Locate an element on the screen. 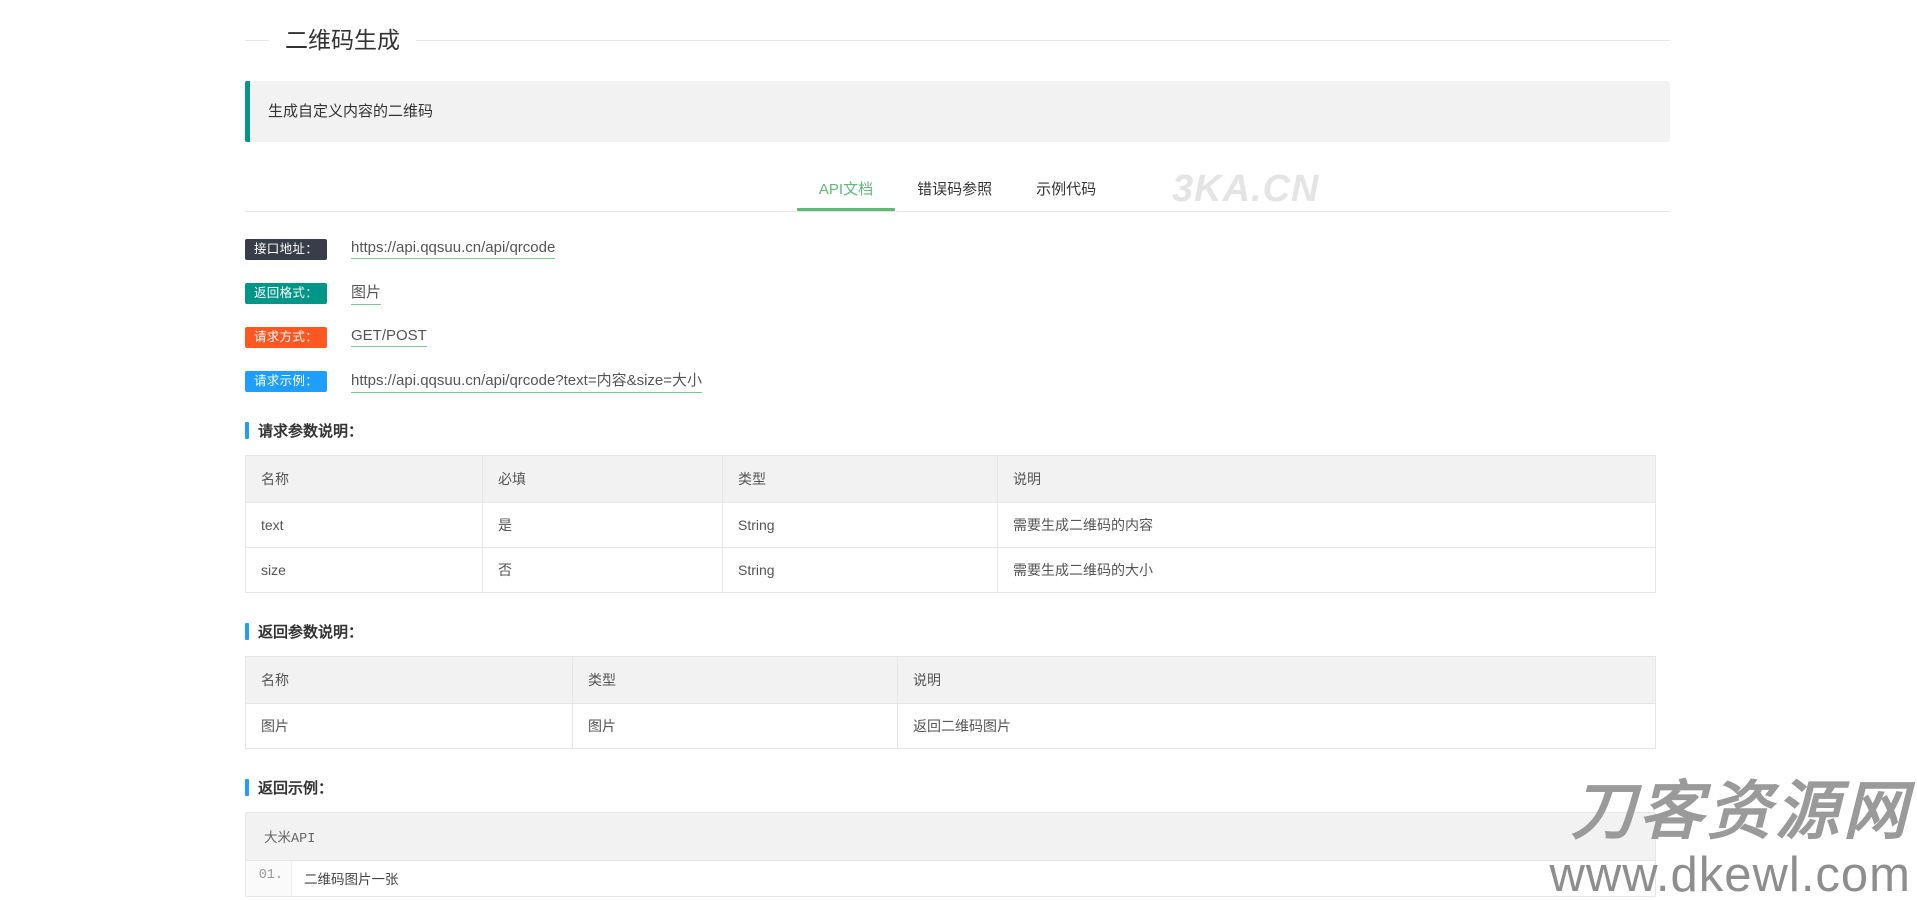  table-row: text 是 String 需要生成二维码的内容 is located at coordinates (950, 525).